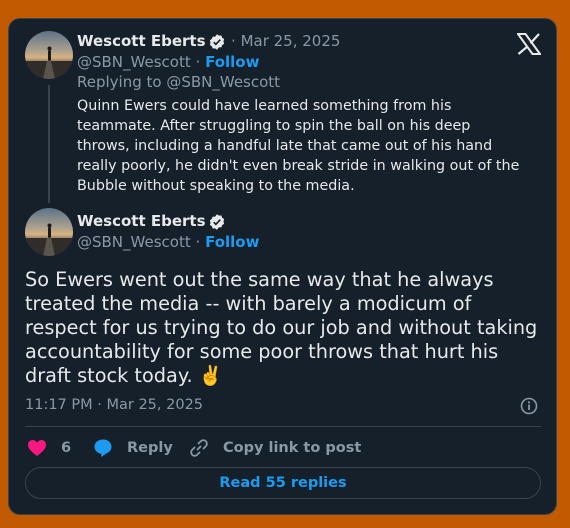 The height and width of the screenshot is (528, 570). What do you see at coordinates (49, 144) in the screenshot?
I see `thread-line` at bounding box center [49, 144].